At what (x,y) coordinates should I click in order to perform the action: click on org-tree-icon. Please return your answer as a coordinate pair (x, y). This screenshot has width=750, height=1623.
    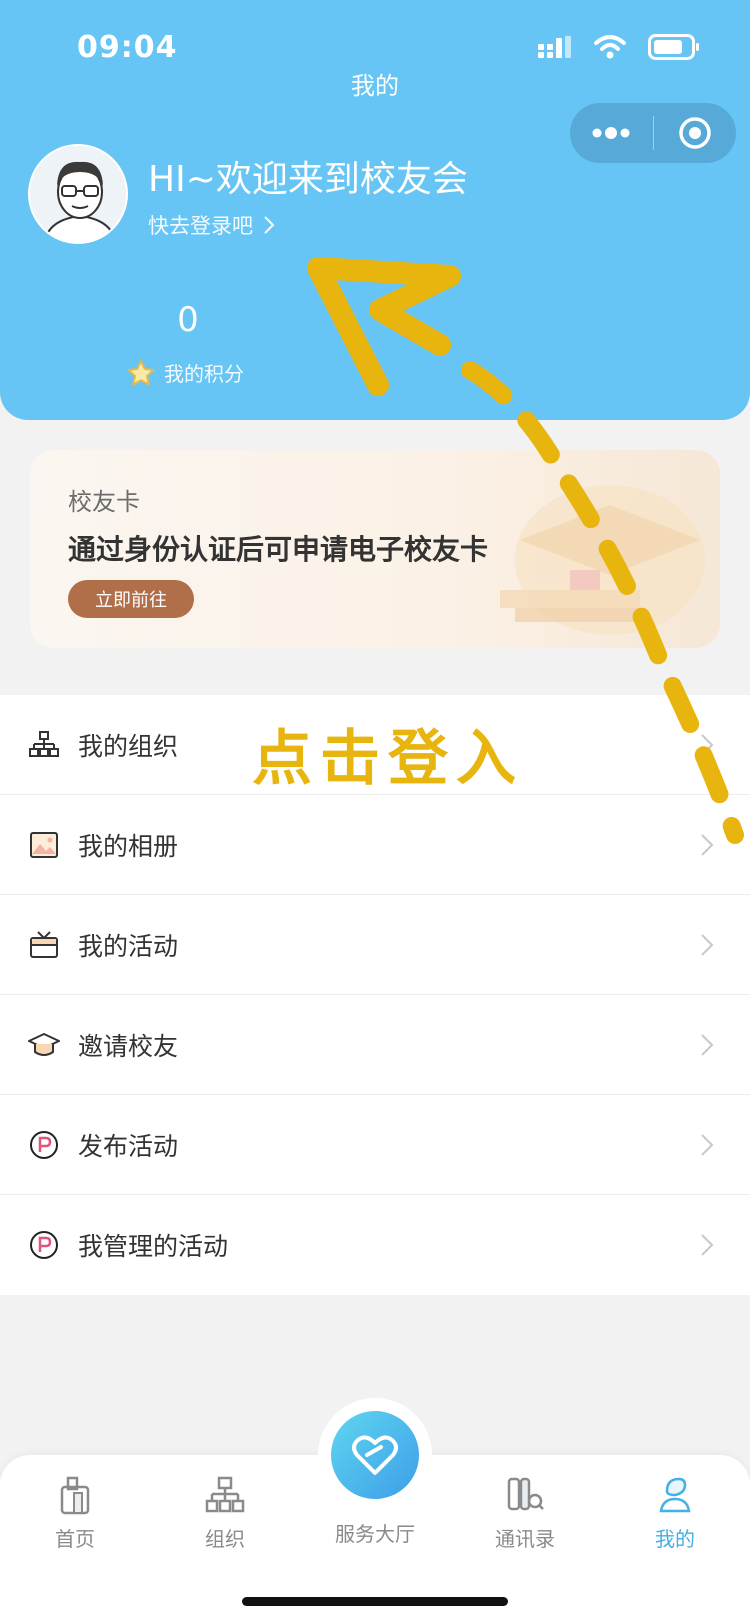
    Looking at the image, I should click on (225, 1494).